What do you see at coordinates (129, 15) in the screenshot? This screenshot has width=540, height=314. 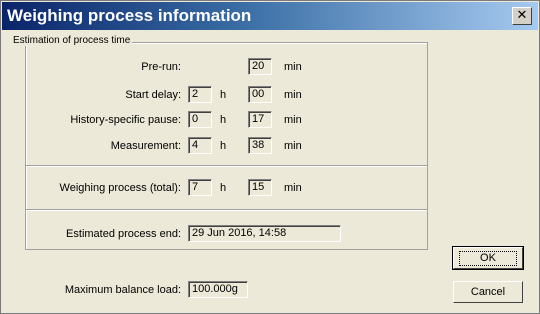 I see `window-title: Weighing process information` at bounding box center [129, 15].